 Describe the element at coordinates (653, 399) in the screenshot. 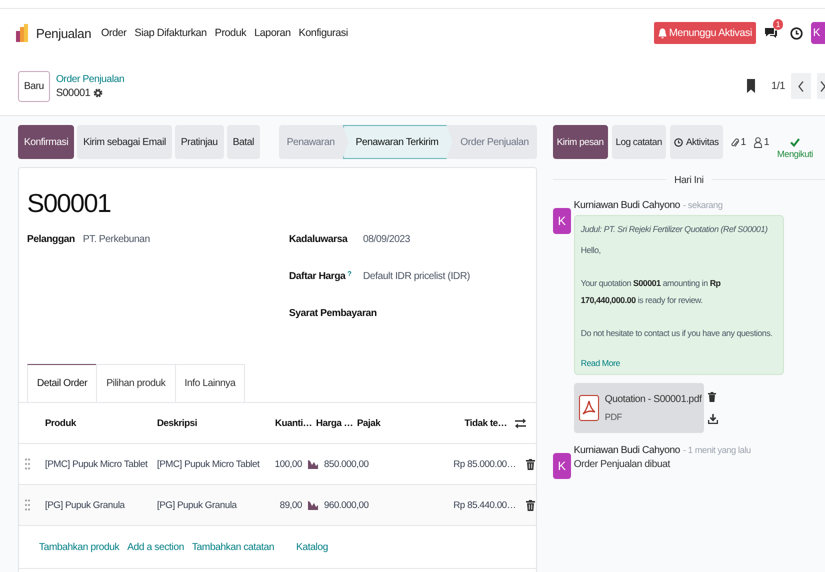

I see `file-name: Quotation - S00001.pdf` at that location.